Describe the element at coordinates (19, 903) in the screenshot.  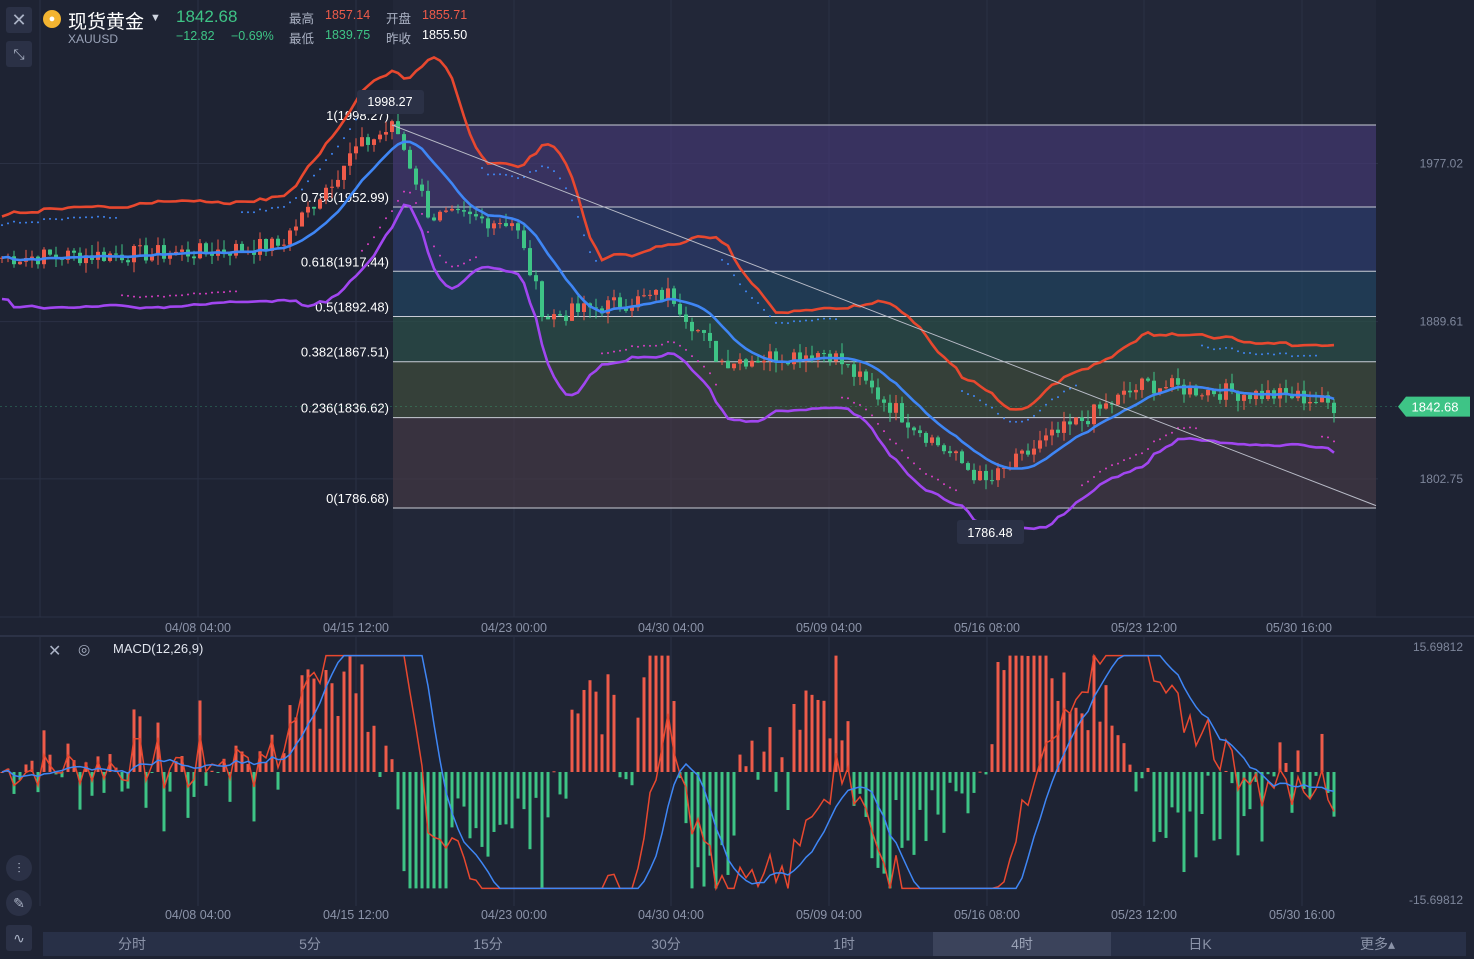
I see `pencil-icon: ✎` at that location.